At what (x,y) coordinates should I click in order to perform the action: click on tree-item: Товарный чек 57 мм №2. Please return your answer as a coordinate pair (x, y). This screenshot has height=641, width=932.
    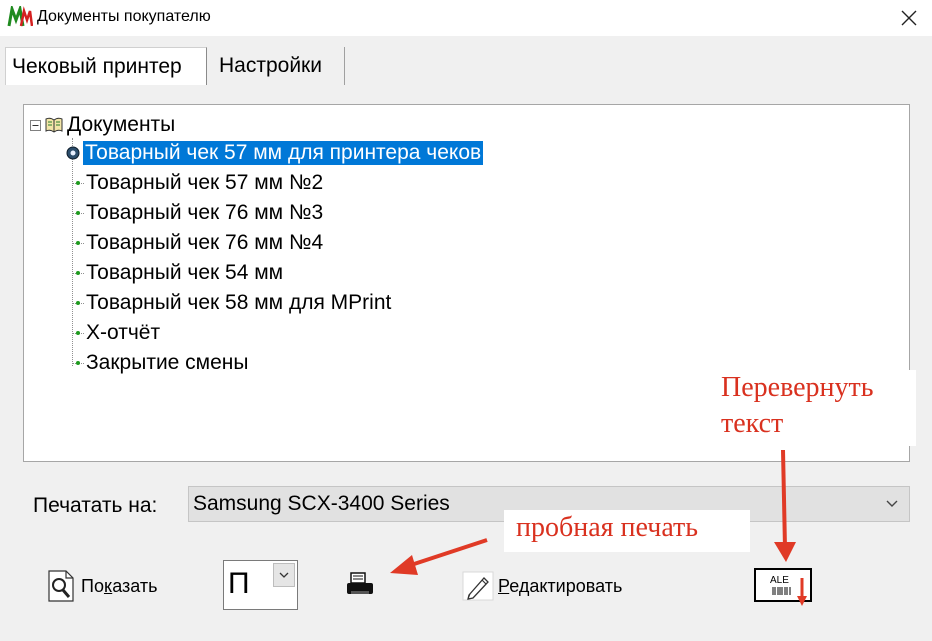
    Looking at the image, I should click on (198, 183).